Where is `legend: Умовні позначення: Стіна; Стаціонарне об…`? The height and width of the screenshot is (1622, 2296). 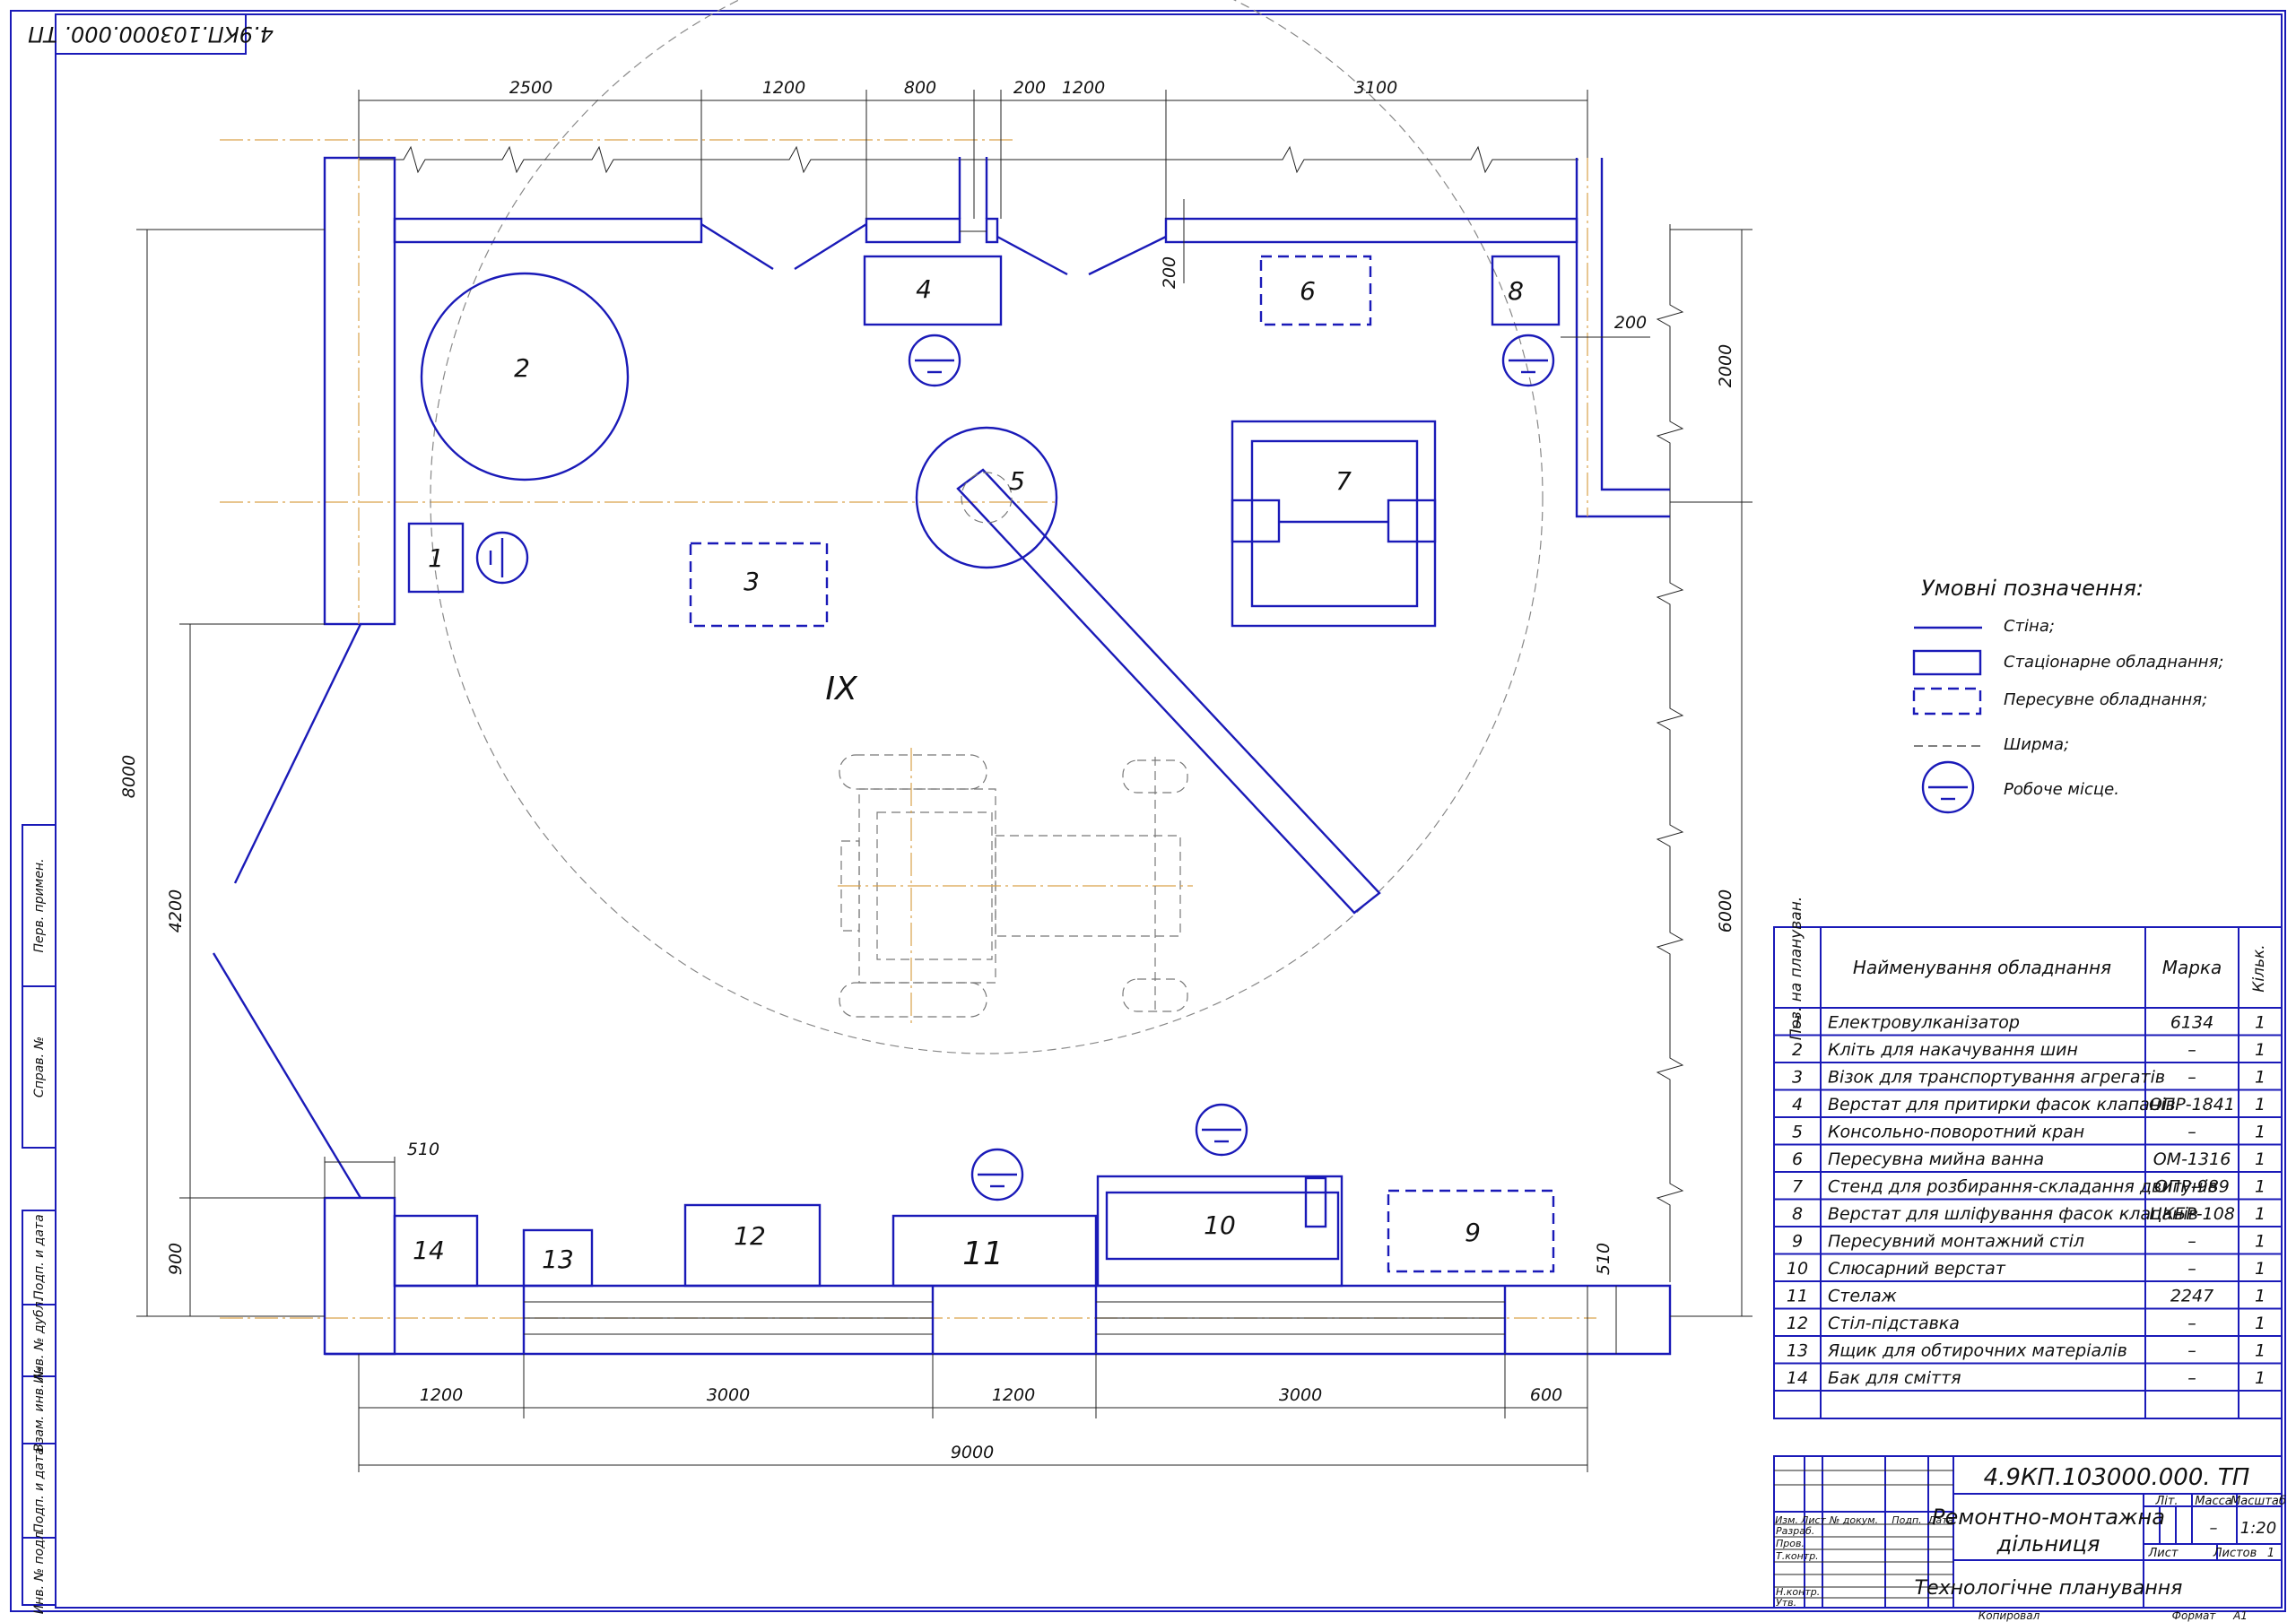 legend: Умовні позначення: Стіна; Стаціонарне об… is located at coordinates (2067, 695).